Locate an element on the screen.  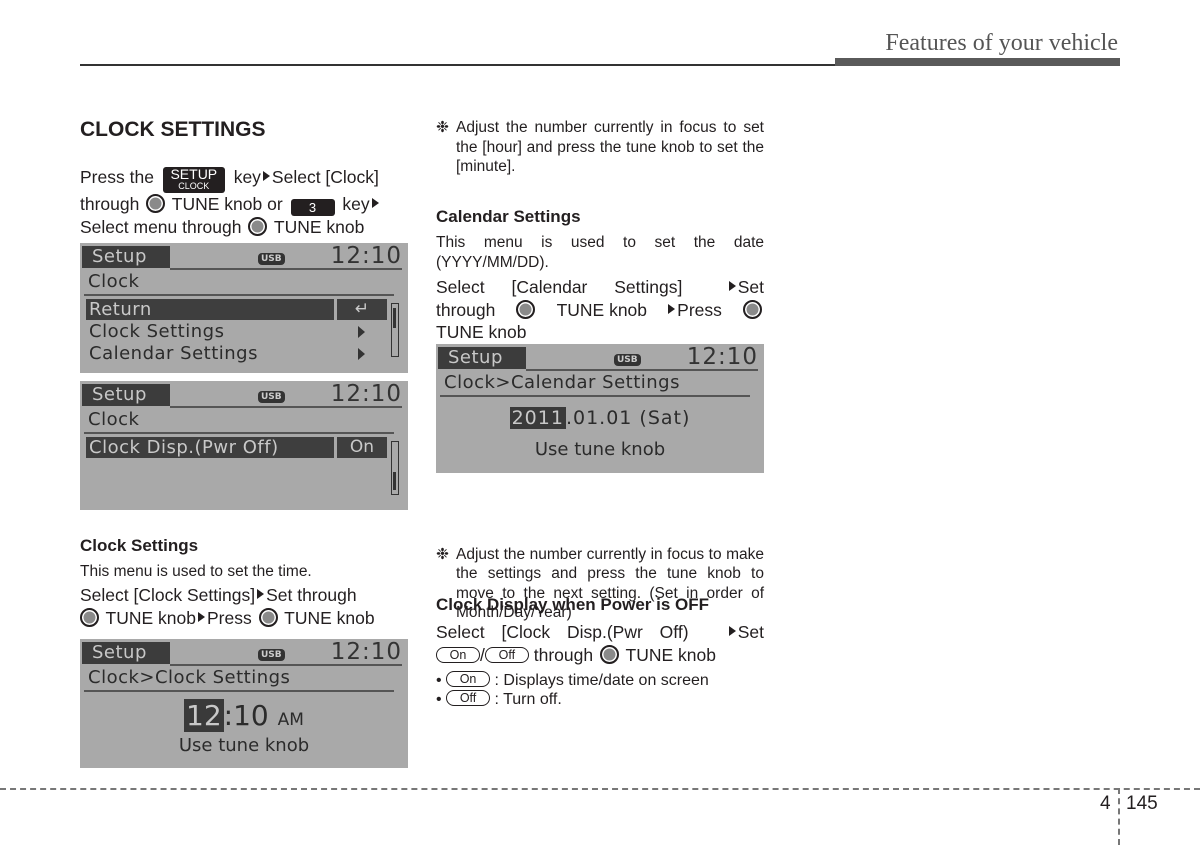
text: Select [Calendar Settings] is located at coordinates (559, 287).